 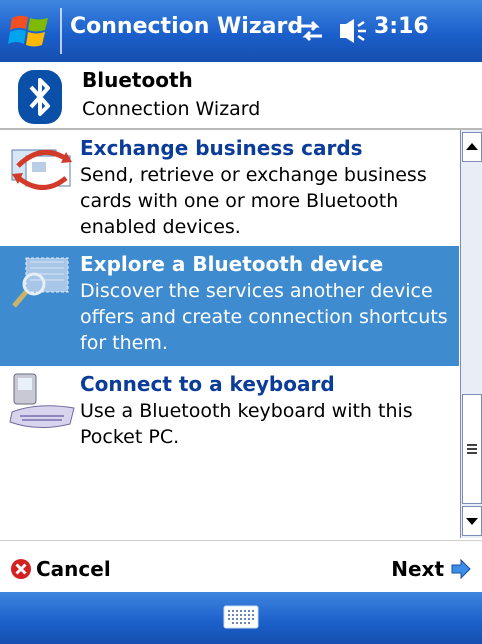 I want to click on arrow-down-icon, so click(x=472, y=521).